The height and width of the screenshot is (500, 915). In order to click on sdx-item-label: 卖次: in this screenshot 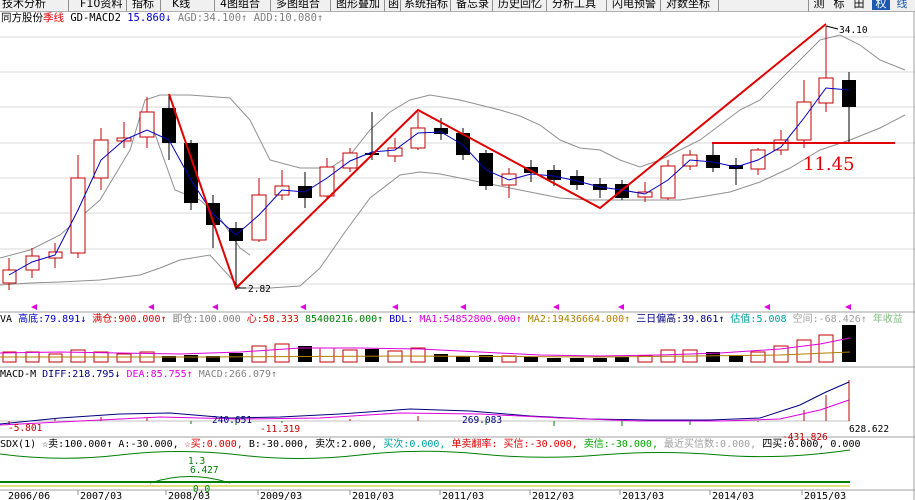, I will do `click(328, 444)`.